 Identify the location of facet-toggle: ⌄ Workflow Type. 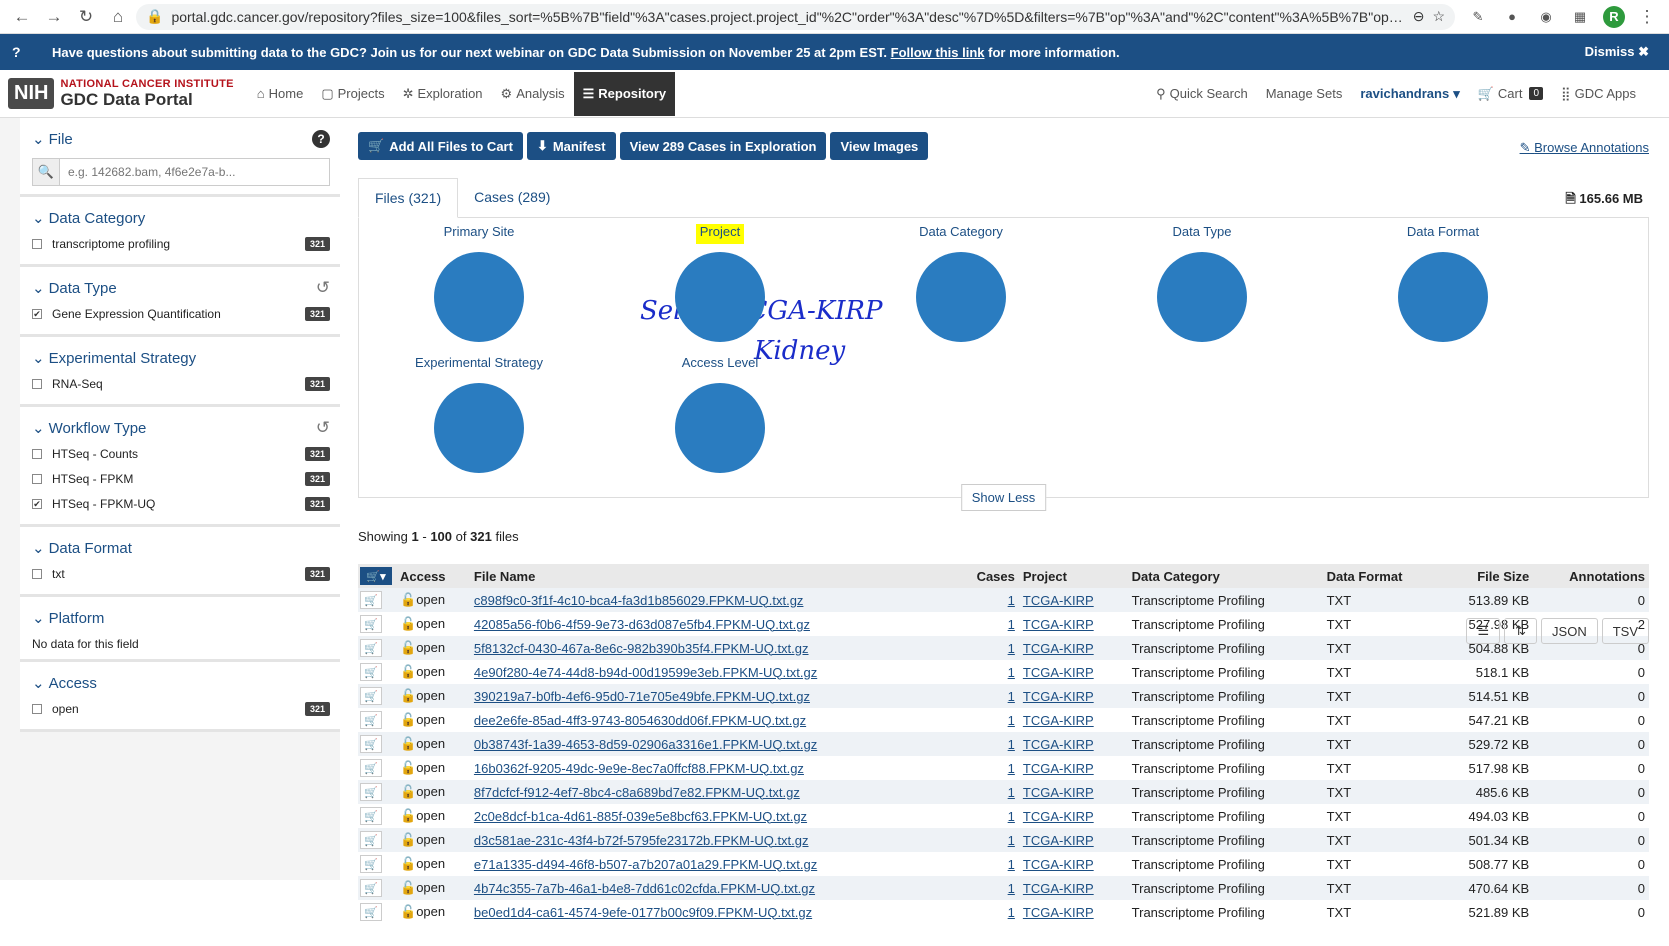
(89, 428).